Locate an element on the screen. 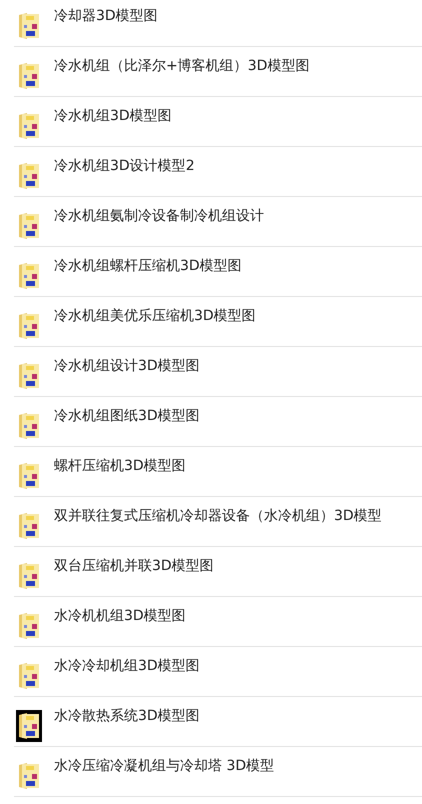  file-name: 水冷机机组3D模型图 is located at coordinates (120, 616).